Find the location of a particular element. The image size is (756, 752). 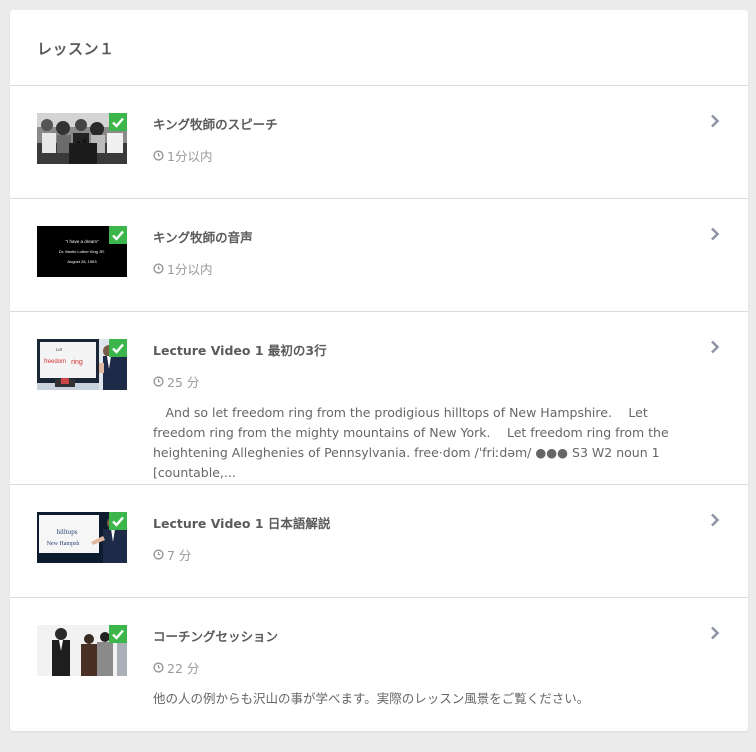

duration-text: 7 分 is located at coordinates (179, 555).